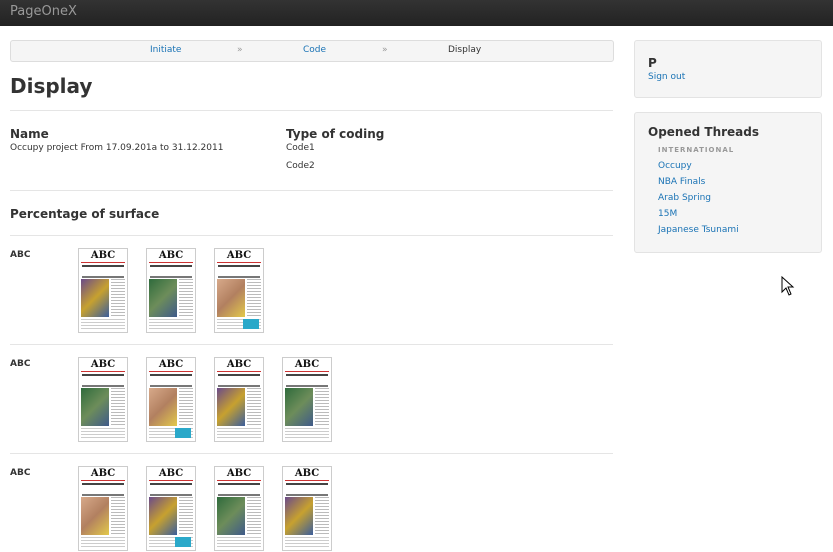 Image resolution: width=833 pixels, height=552 pixels. I want to click on breadcrumb-code: Code, so click(314, 50).